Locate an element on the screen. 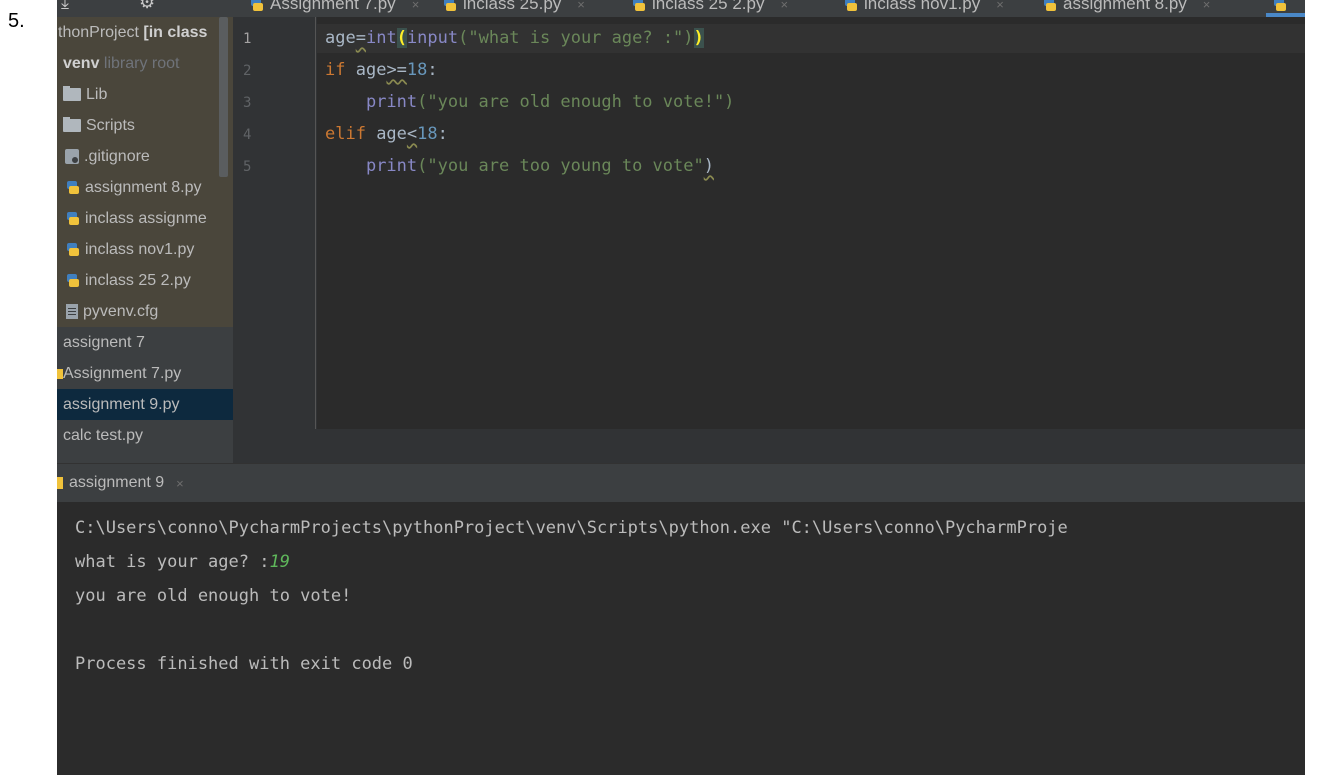  venv-name: venv is located at coordinates (81, 63).